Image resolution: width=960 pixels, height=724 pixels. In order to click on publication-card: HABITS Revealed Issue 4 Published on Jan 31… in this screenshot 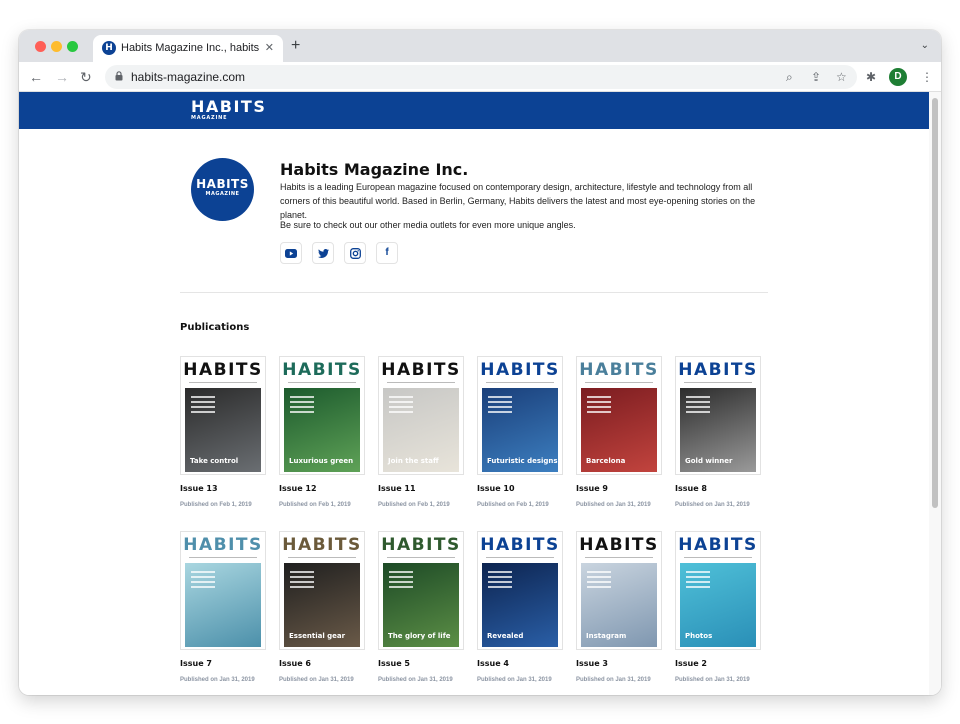, I will do `click(520, 611)`.